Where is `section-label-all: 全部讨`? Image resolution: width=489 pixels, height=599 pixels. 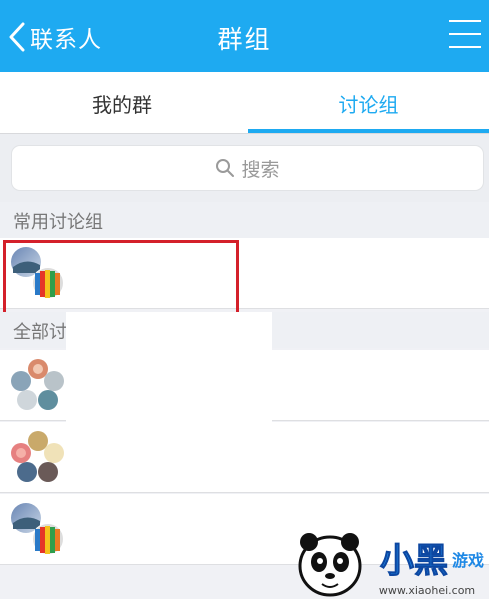 section-label-all: 全部讨 is located at coordinates (40, 332).